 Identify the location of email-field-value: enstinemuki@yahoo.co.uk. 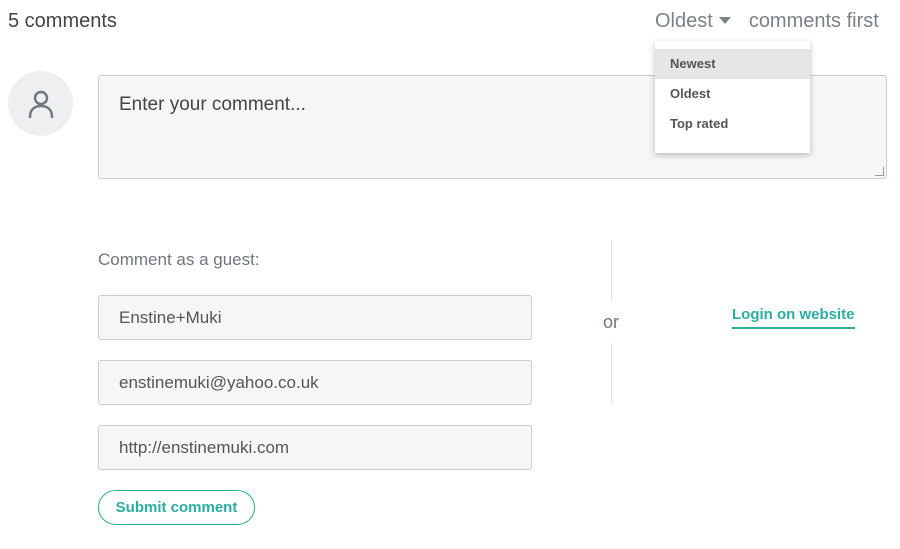
(219, 382).